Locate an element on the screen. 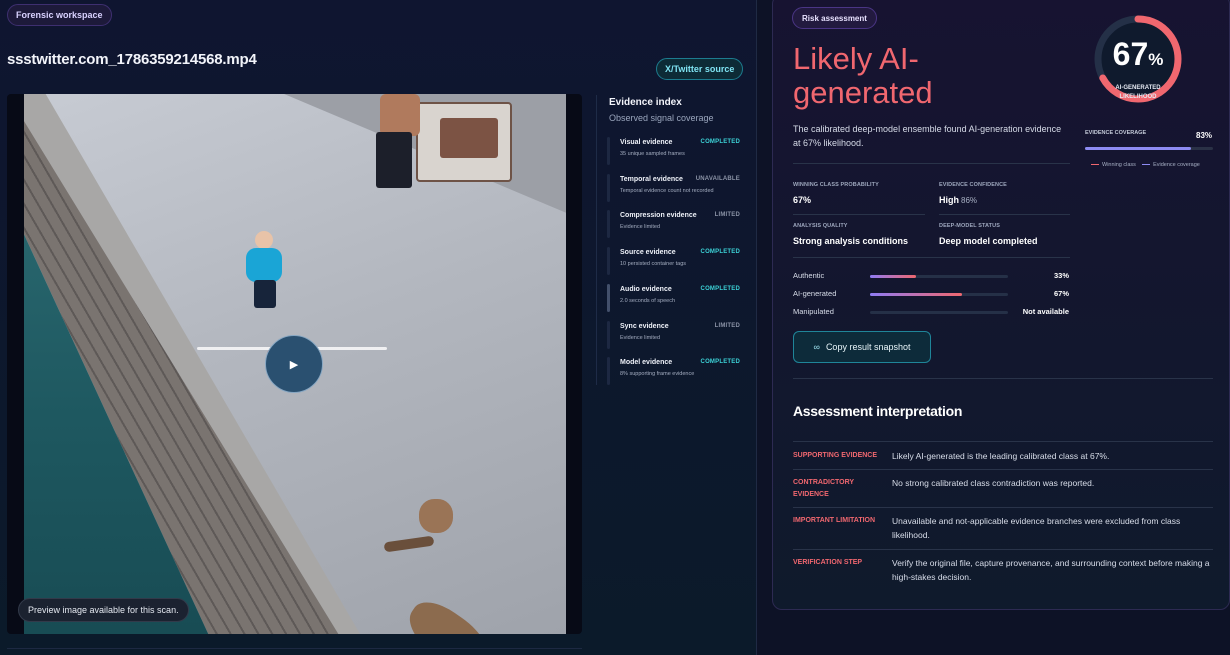  coverage-bar is located at coordinates (1149, 148).